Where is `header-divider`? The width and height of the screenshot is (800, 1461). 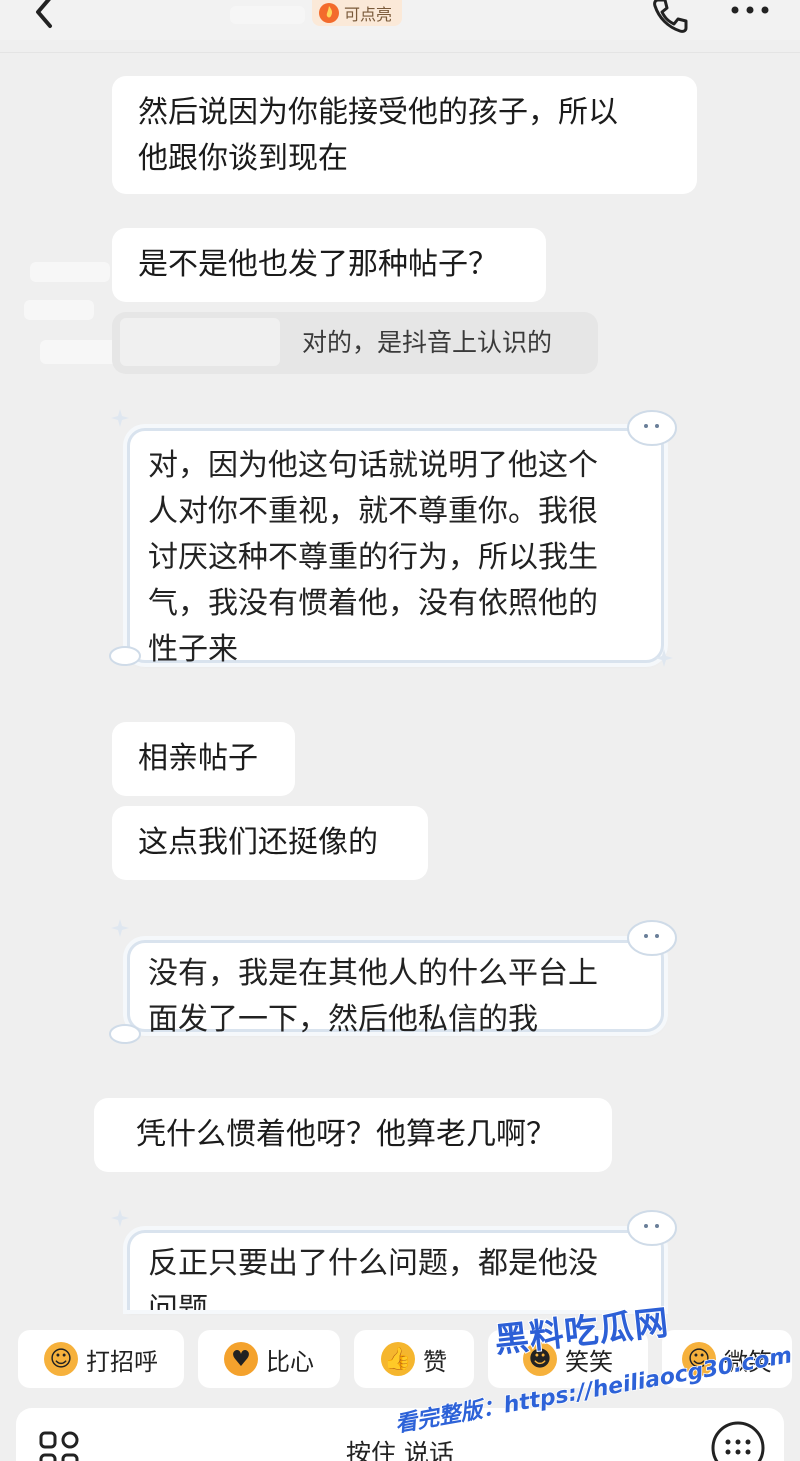
header-divider is located at coordinates (400, 52).